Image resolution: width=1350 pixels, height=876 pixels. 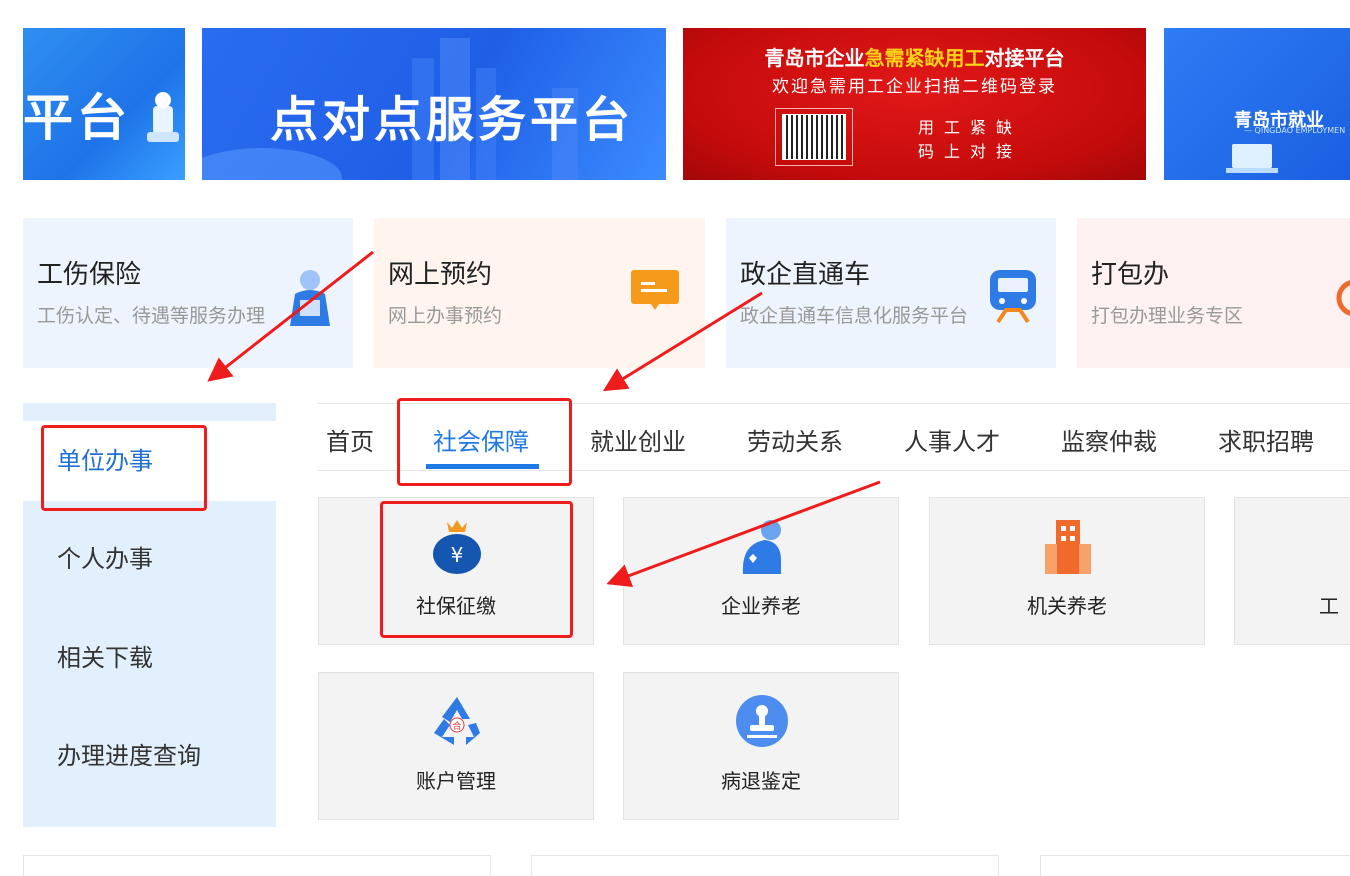 I want to click on annotation-box-collection-tile, so click(x=476, y=569).